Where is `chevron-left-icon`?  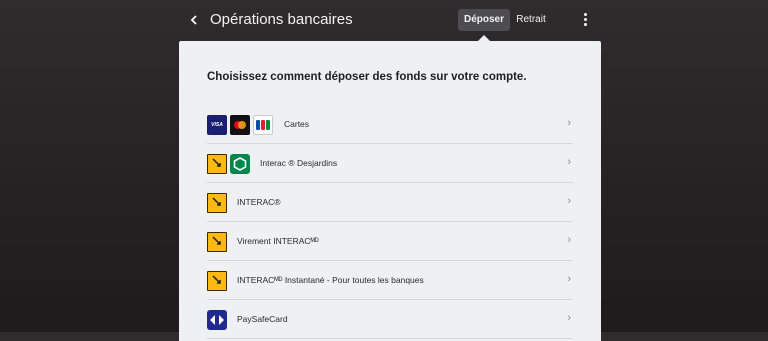
chevron-left-icon is located at coordinates (193, 20).